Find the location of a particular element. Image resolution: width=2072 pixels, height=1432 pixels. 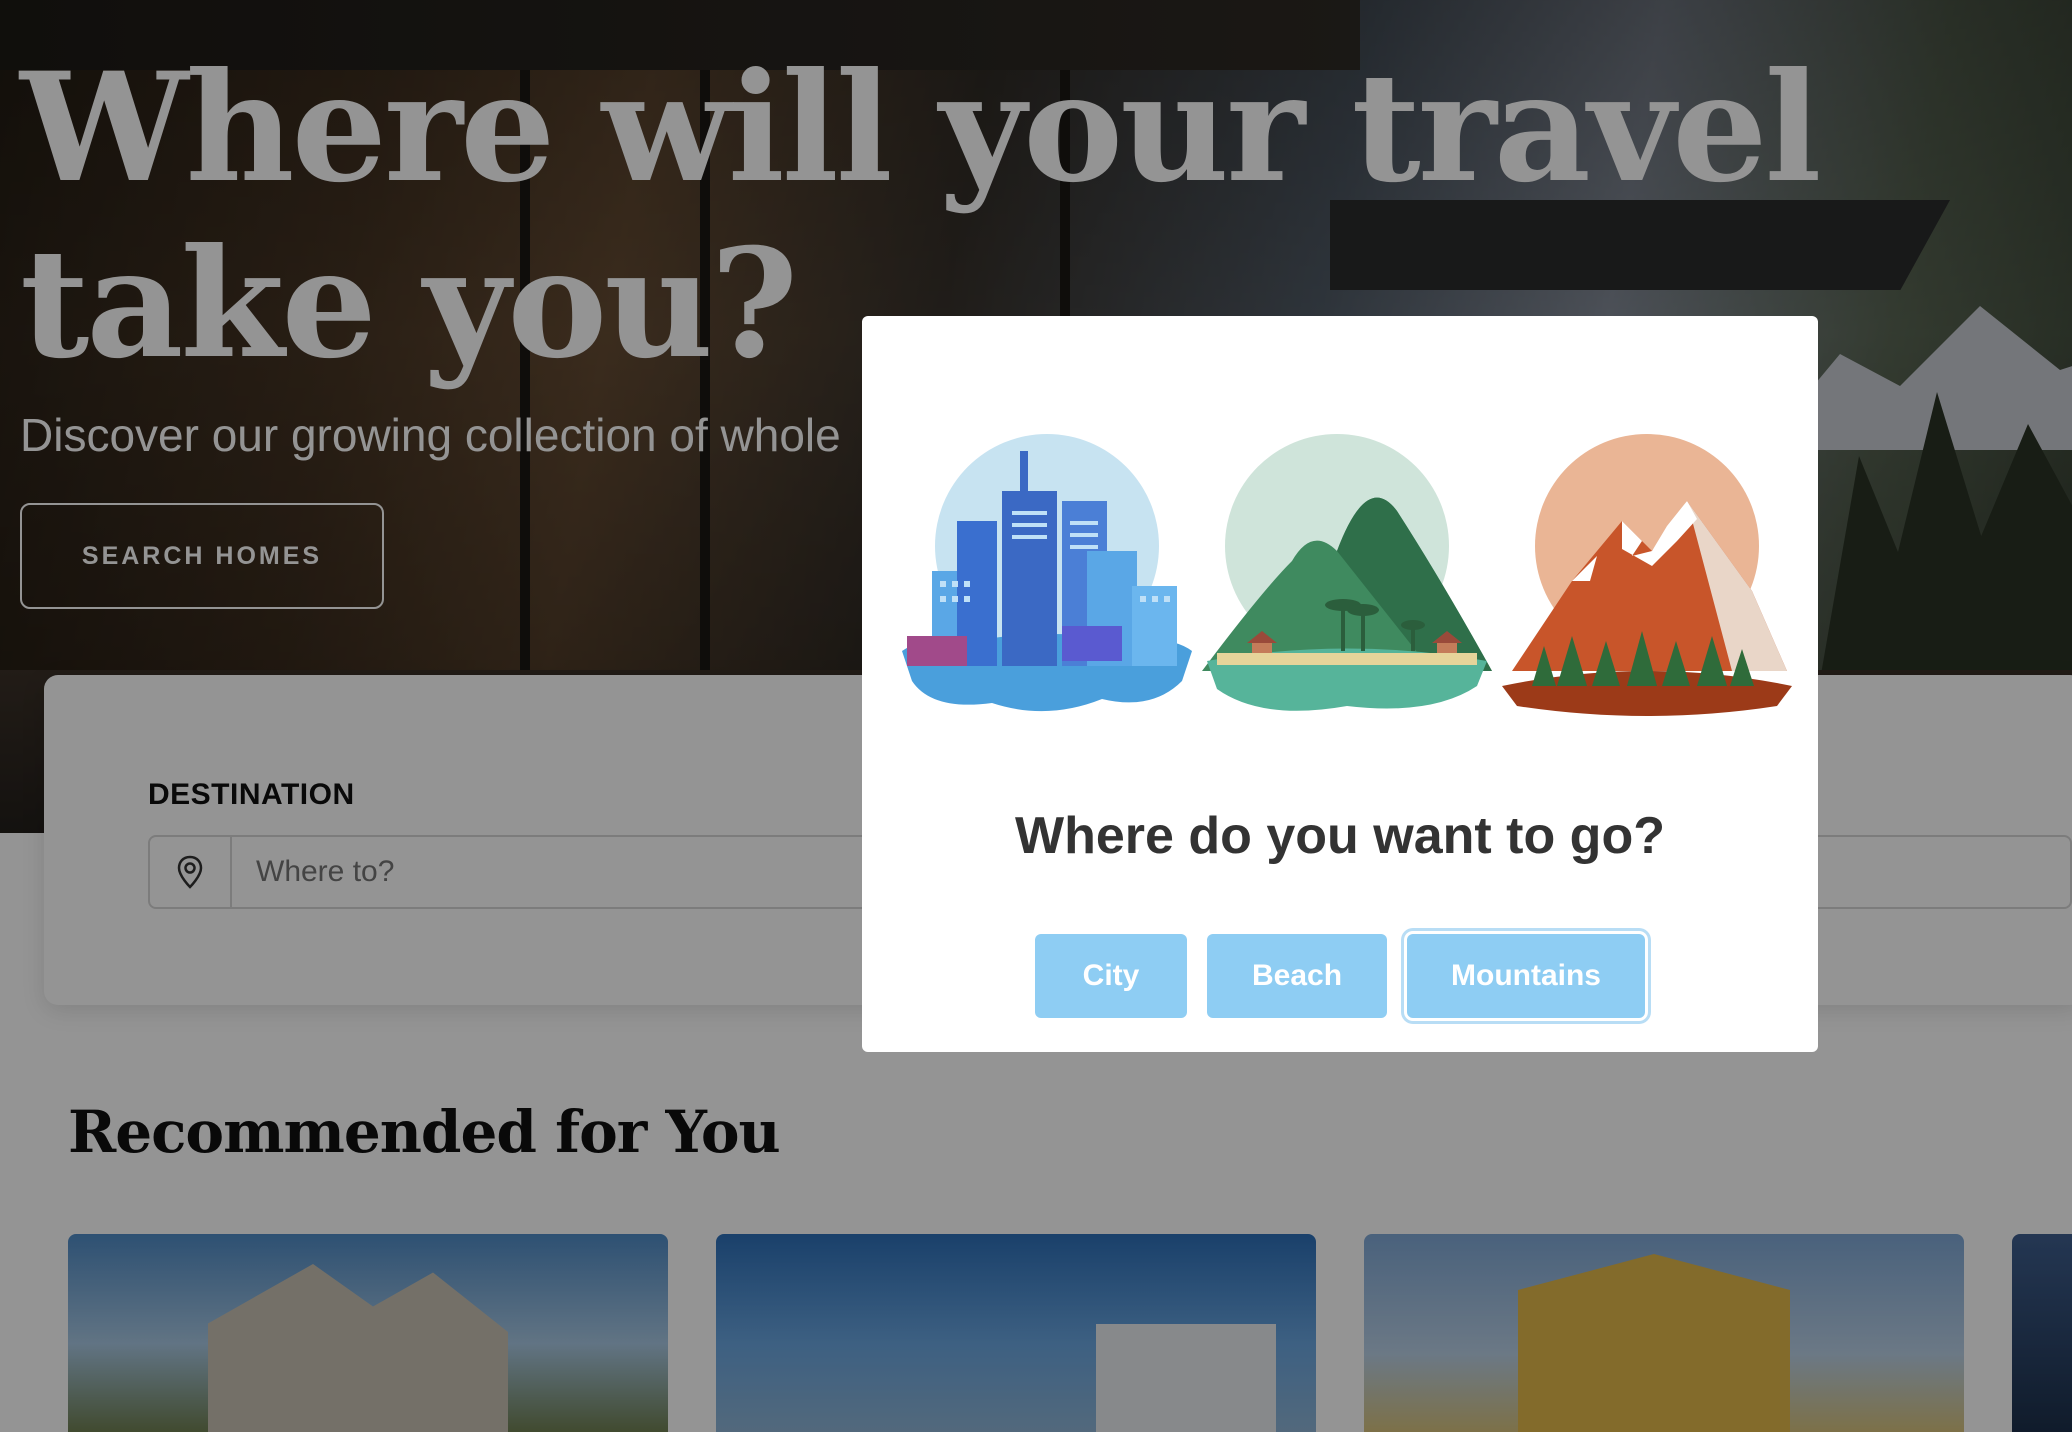

city-illustration is located at coordinates (1047, 576).